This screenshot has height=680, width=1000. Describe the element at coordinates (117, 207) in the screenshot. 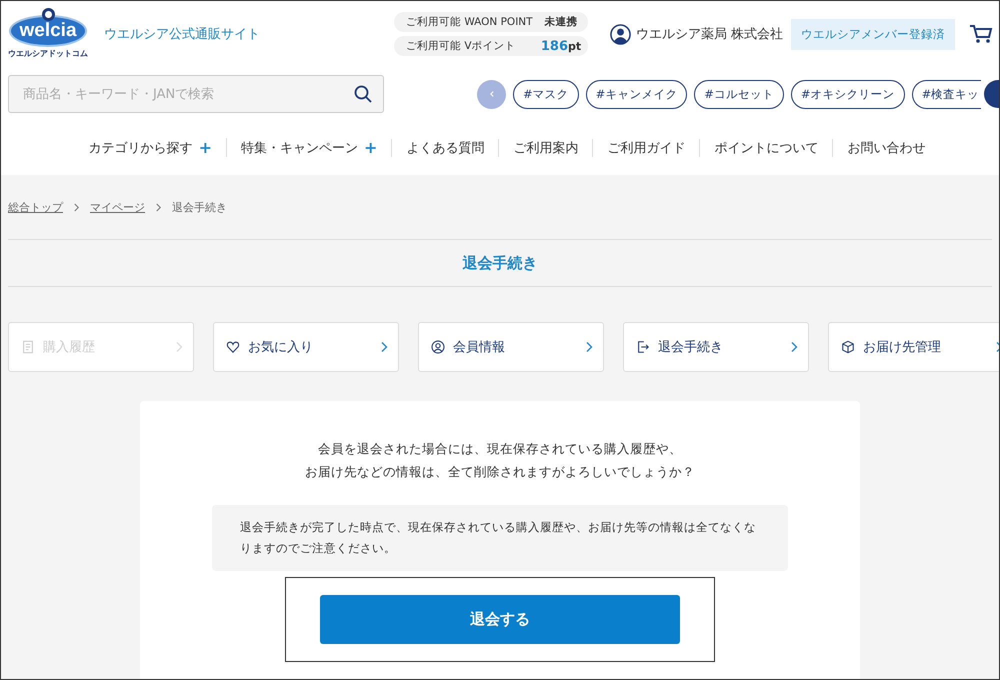

I see `breadcrumb-link: マイページ` at that location.